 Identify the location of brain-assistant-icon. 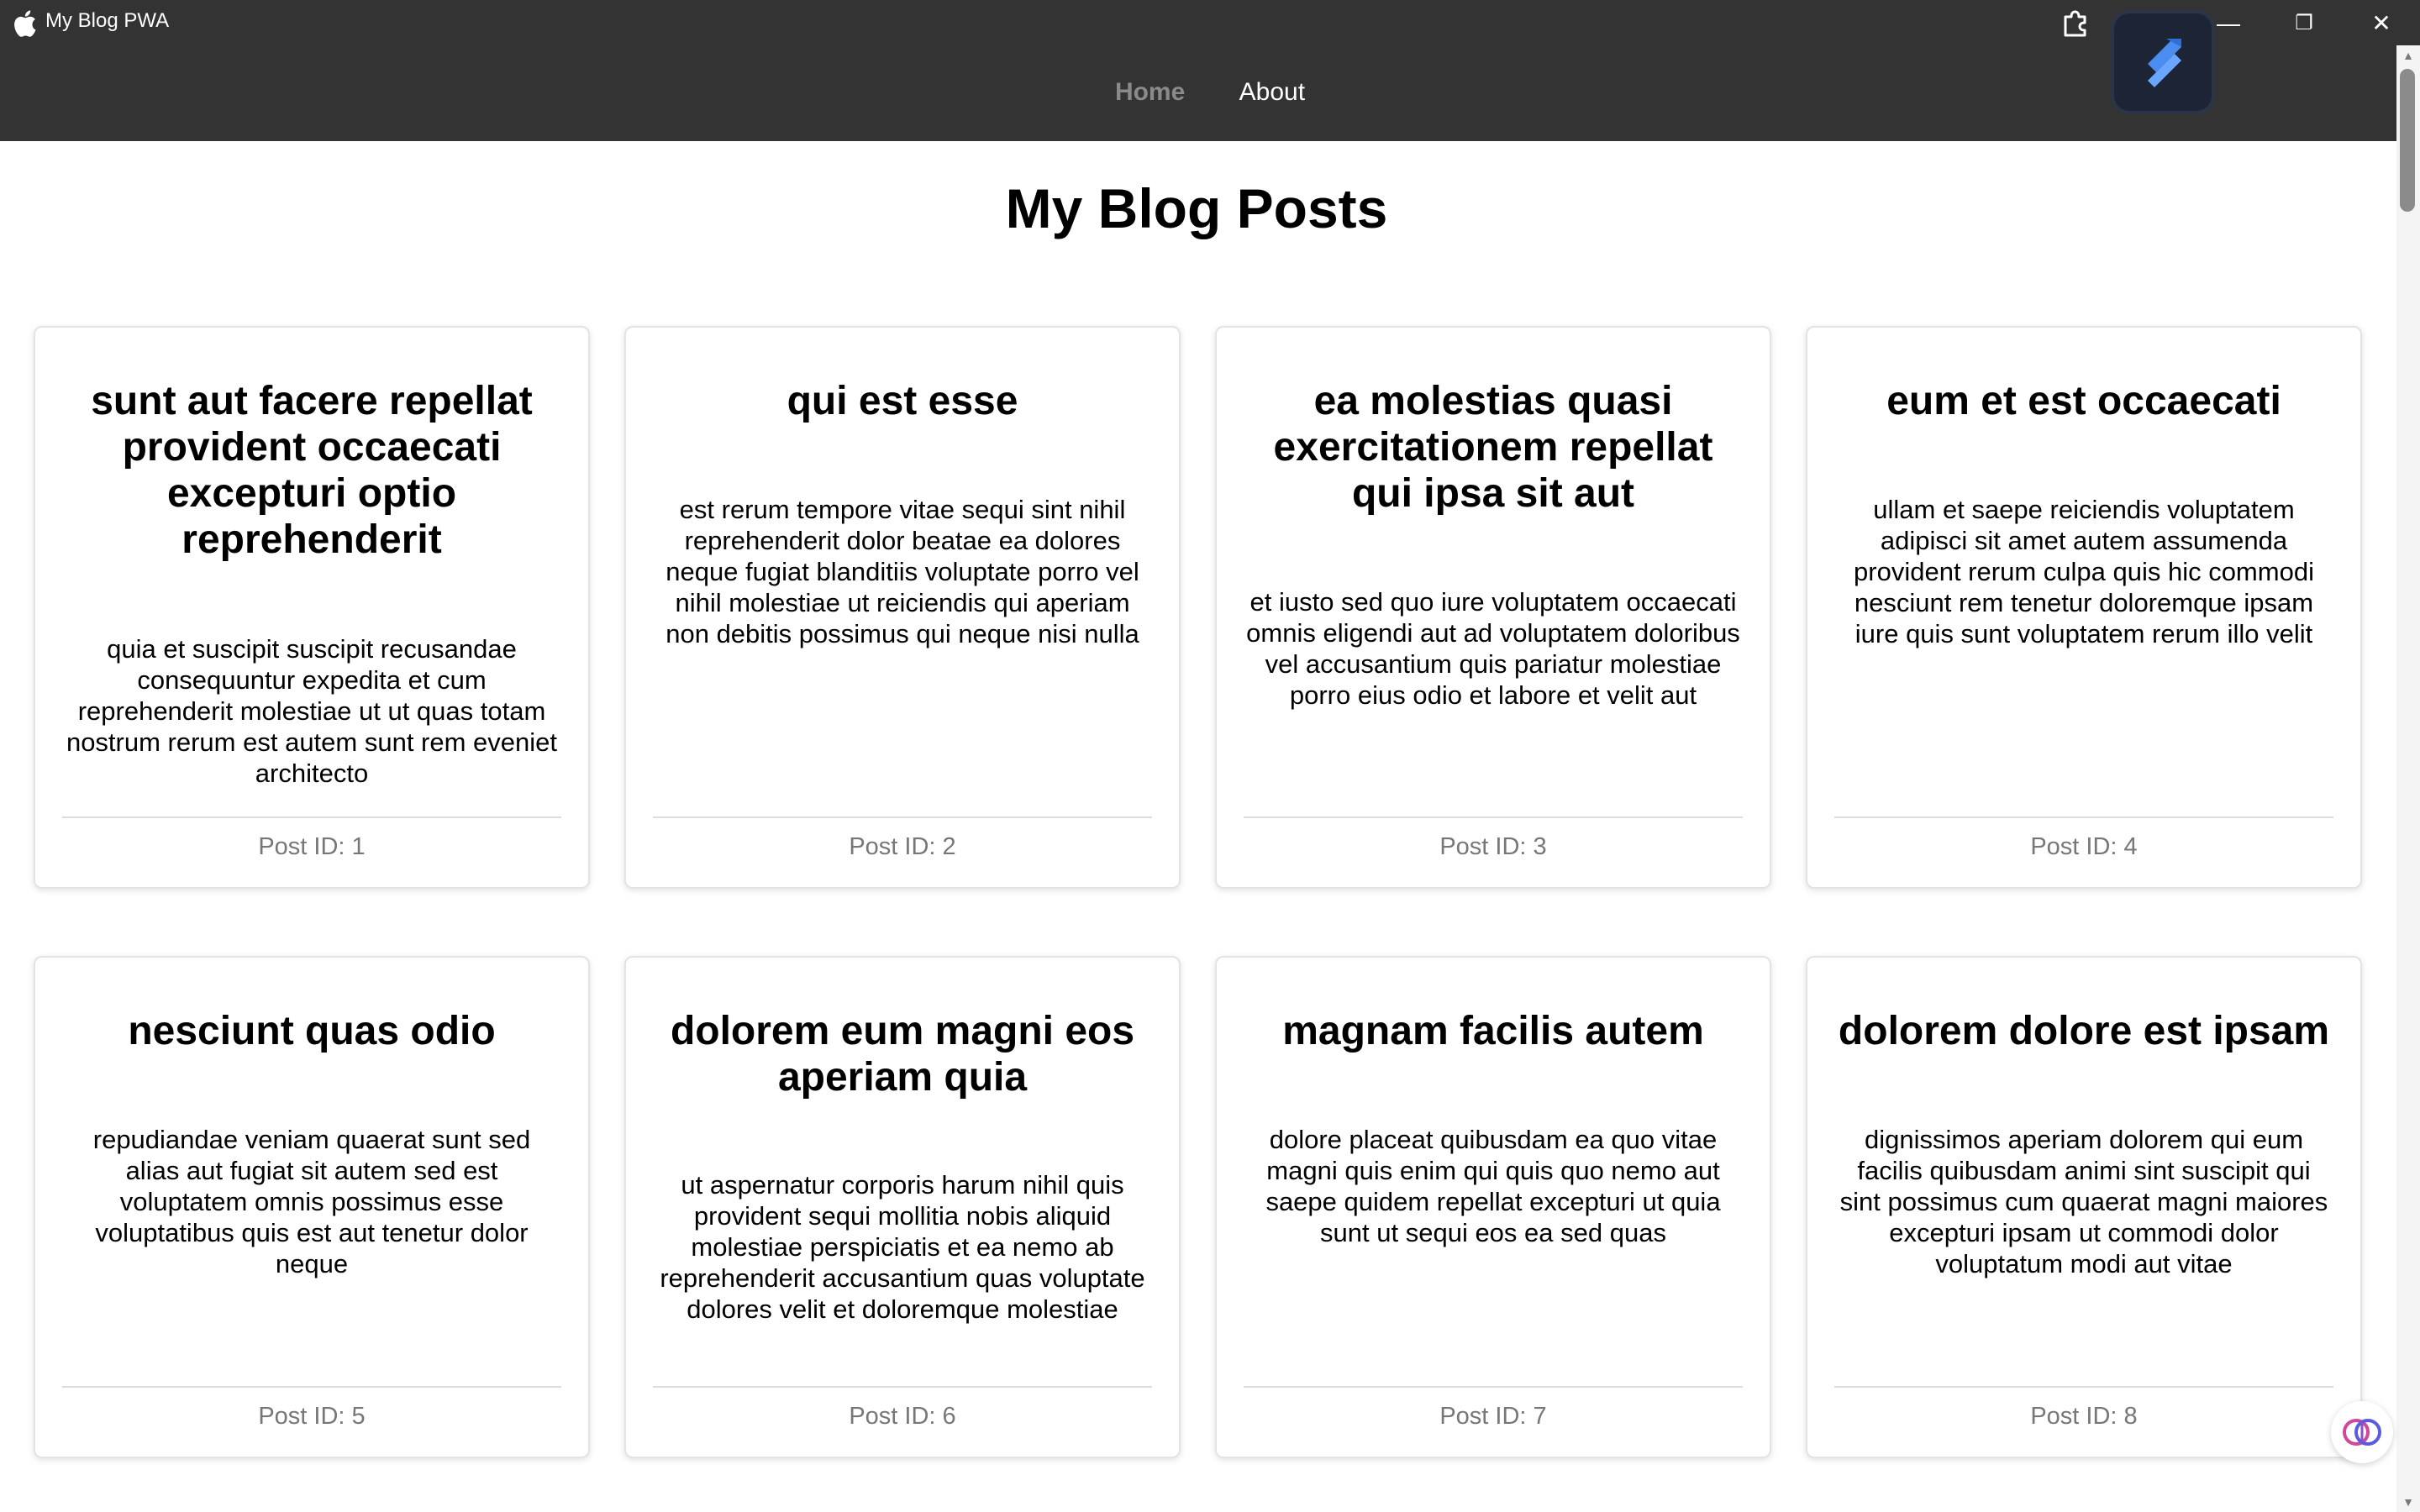
(2362, 1432).